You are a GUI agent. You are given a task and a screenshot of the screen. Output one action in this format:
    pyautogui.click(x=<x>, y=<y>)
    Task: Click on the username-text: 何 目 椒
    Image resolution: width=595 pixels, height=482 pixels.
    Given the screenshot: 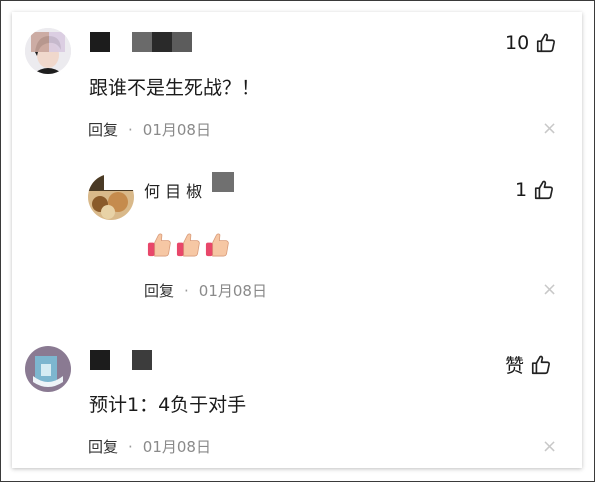 What is the action you would take?
    pyautogui.click(x=173, y=191)
    